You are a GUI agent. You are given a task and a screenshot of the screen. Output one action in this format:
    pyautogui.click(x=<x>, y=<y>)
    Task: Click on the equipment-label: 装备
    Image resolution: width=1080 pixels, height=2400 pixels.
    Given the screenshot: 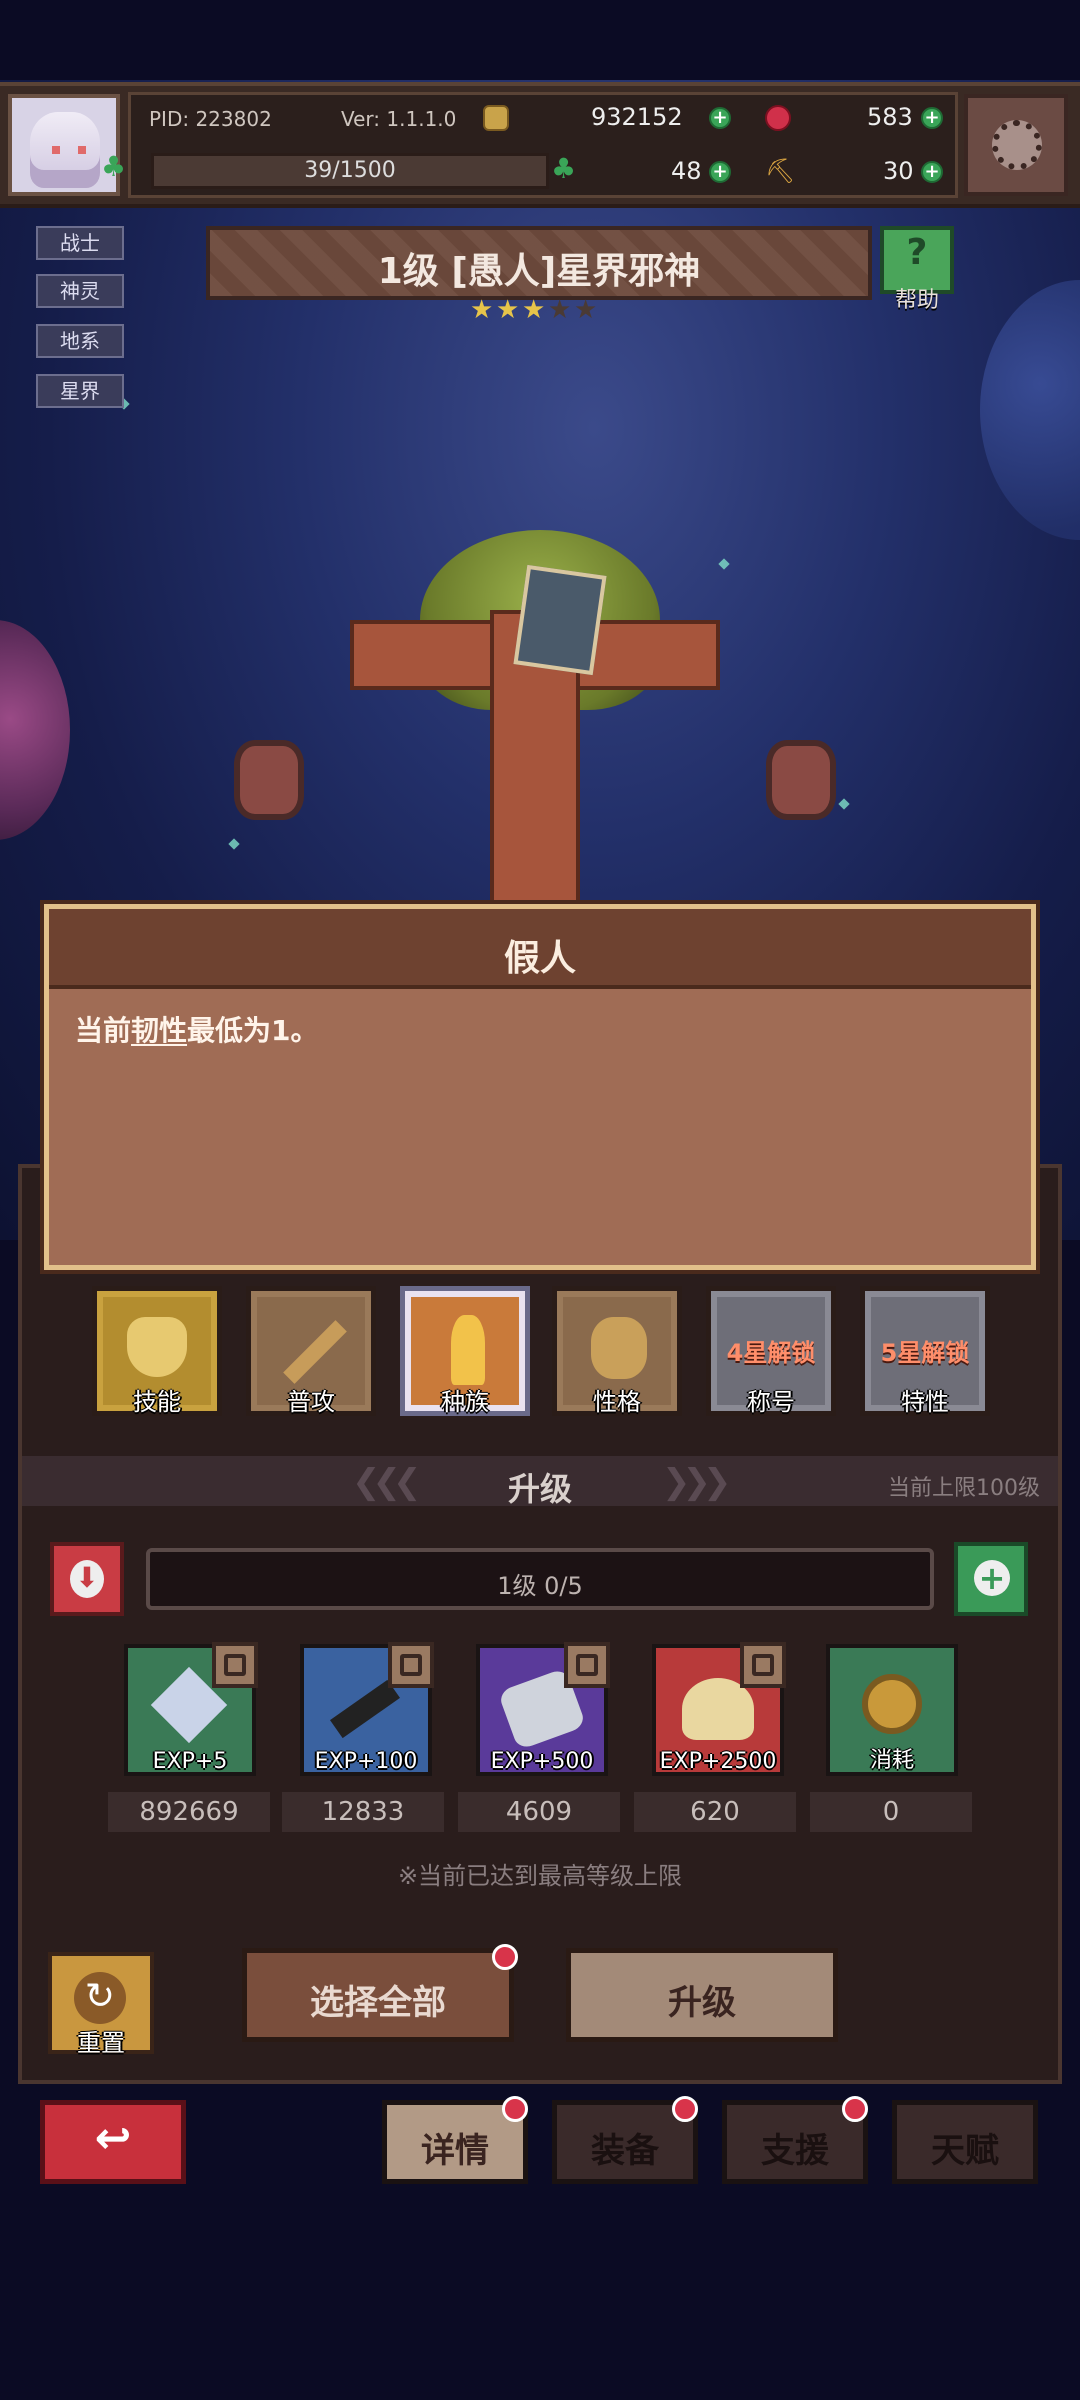 What is the action you would take?
    pyautogui.click(x=625, y=2151)
    